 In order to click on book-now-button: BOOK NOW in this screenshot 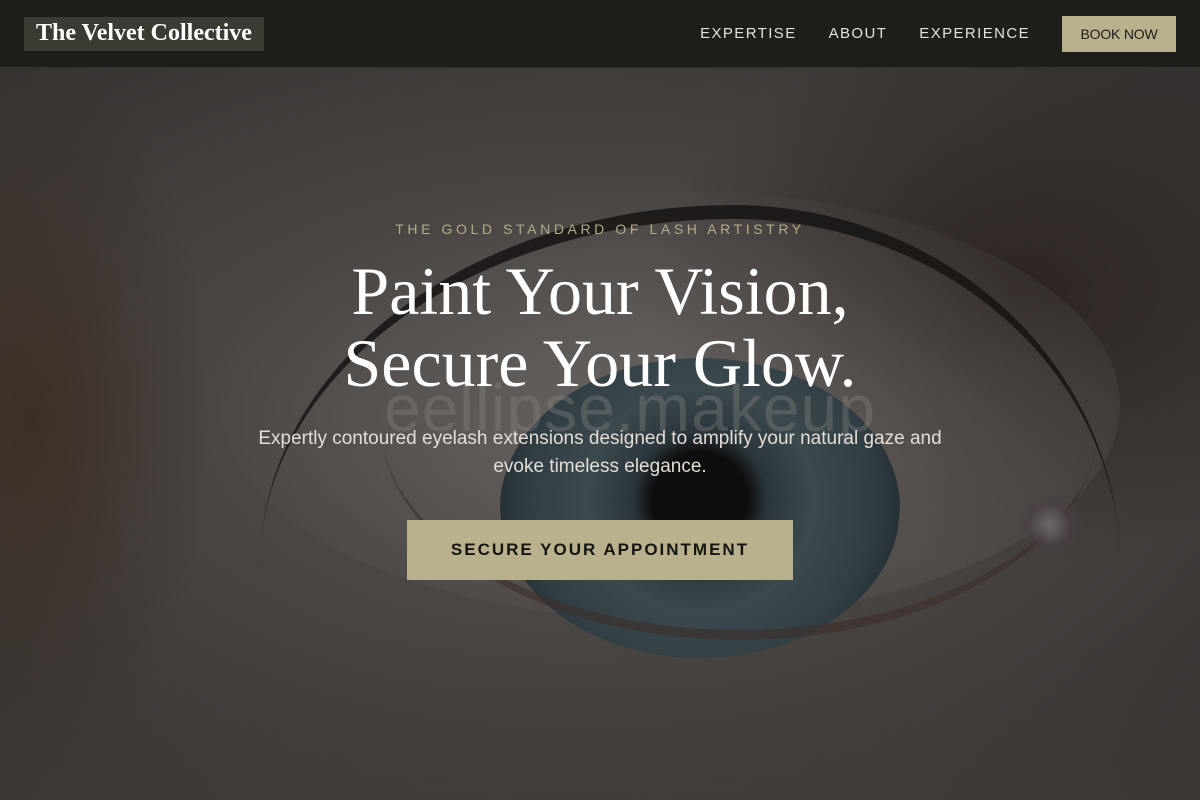, I will do `click(1119, 33)`.